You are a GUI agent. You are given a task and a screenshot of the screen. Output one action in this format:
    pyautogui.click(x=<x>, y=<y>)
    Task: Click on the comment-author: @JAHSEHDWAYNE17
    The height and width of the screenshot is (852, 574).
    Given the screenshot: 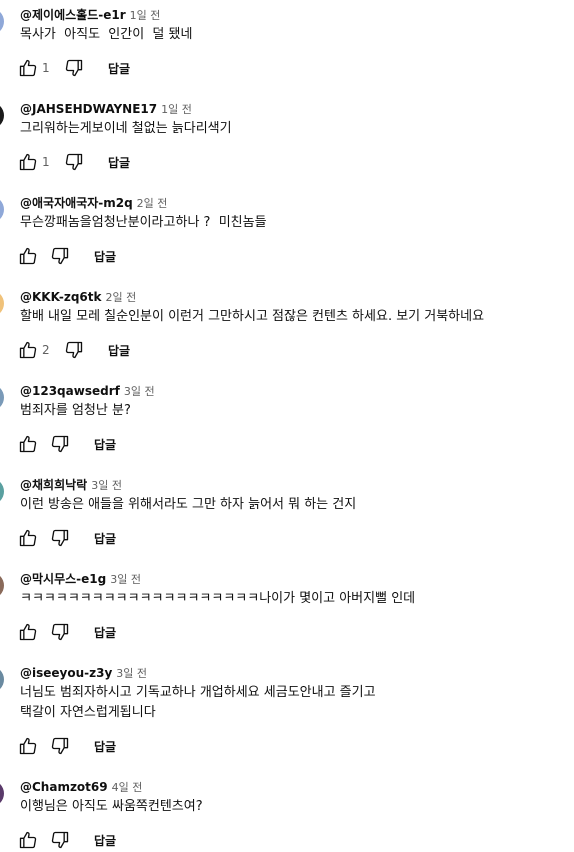 What is the action you would take?
    pyautogui.click(x=88, y=109)
    